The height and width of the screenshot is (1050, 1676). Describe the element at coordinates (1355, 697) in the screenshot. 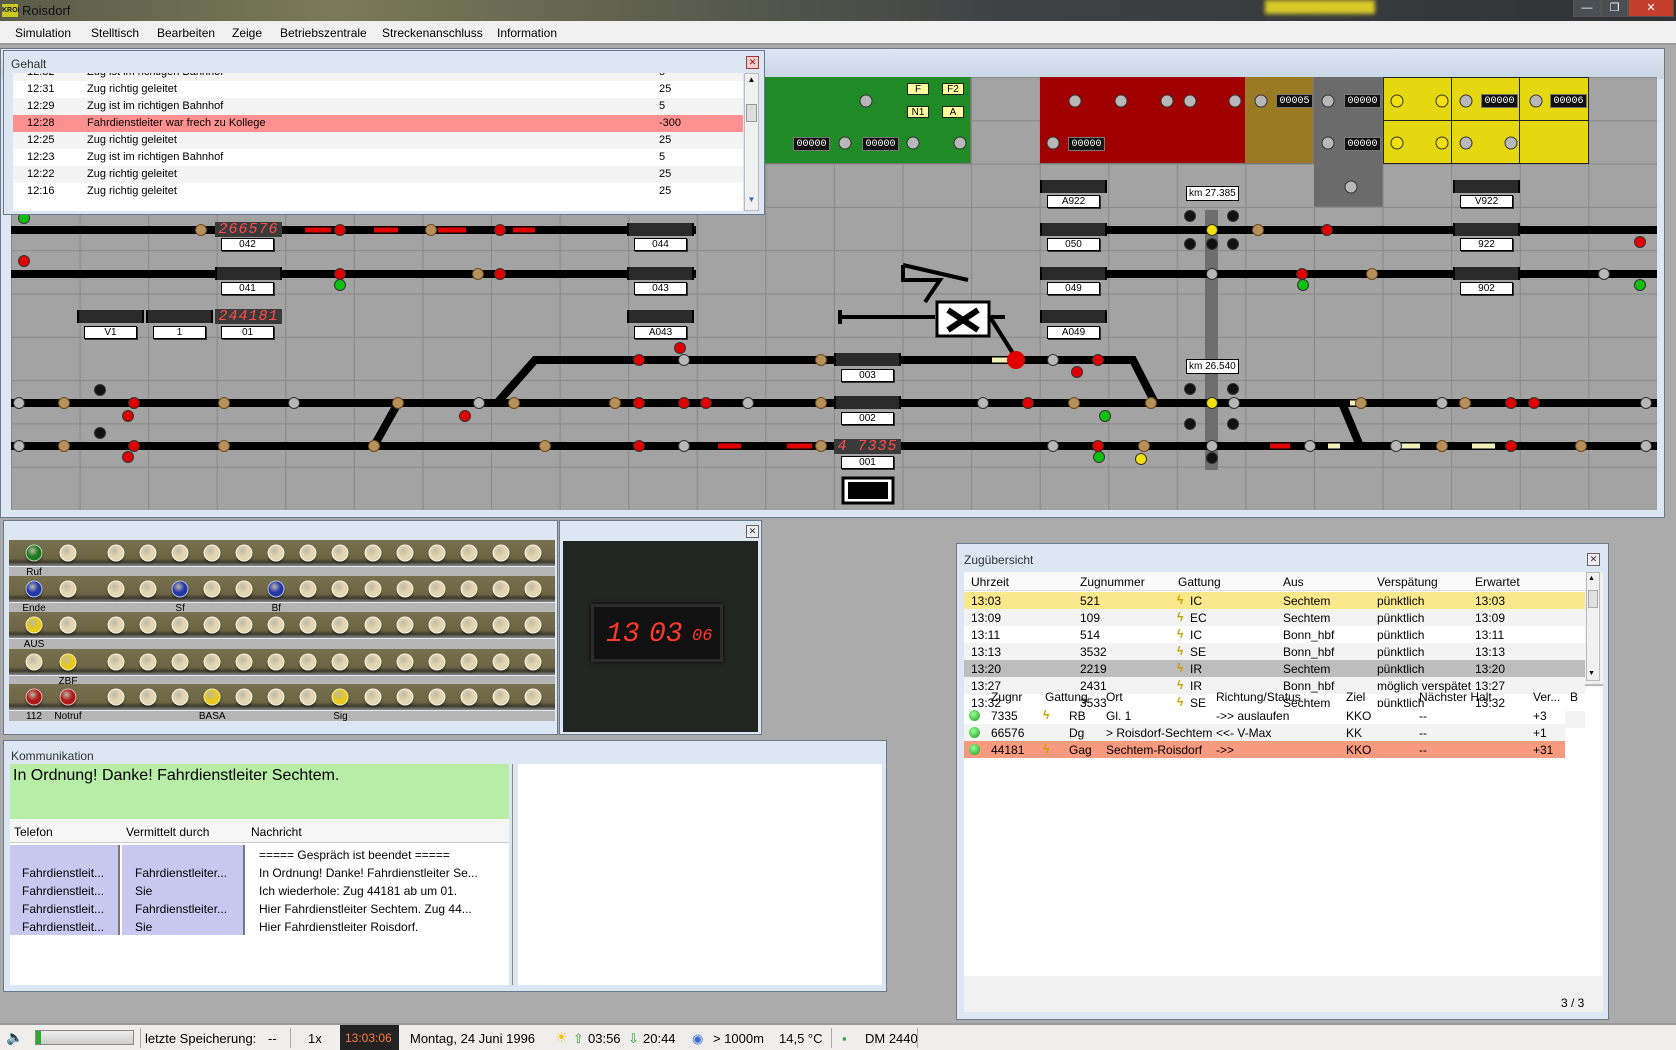

I see `column-header: Ziel` at that location.